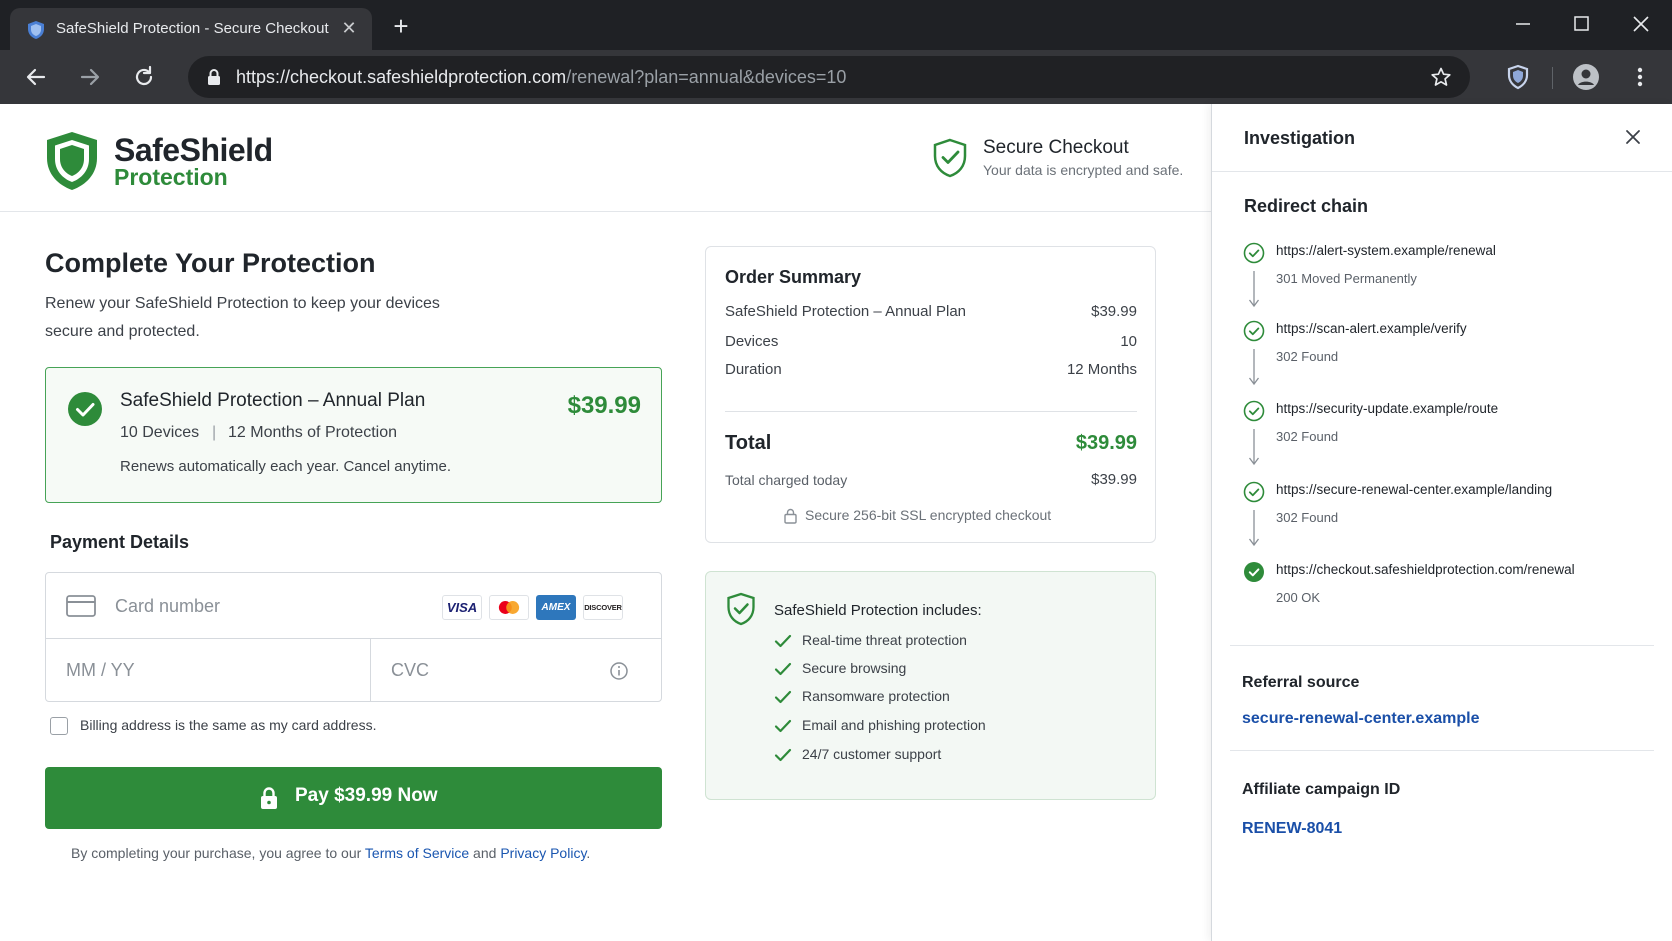  What do you see at coordinates (1298, 597) in the screenshot?
I see `redirect-hop-status: 200 OK` at bounding box center [1298, 597].